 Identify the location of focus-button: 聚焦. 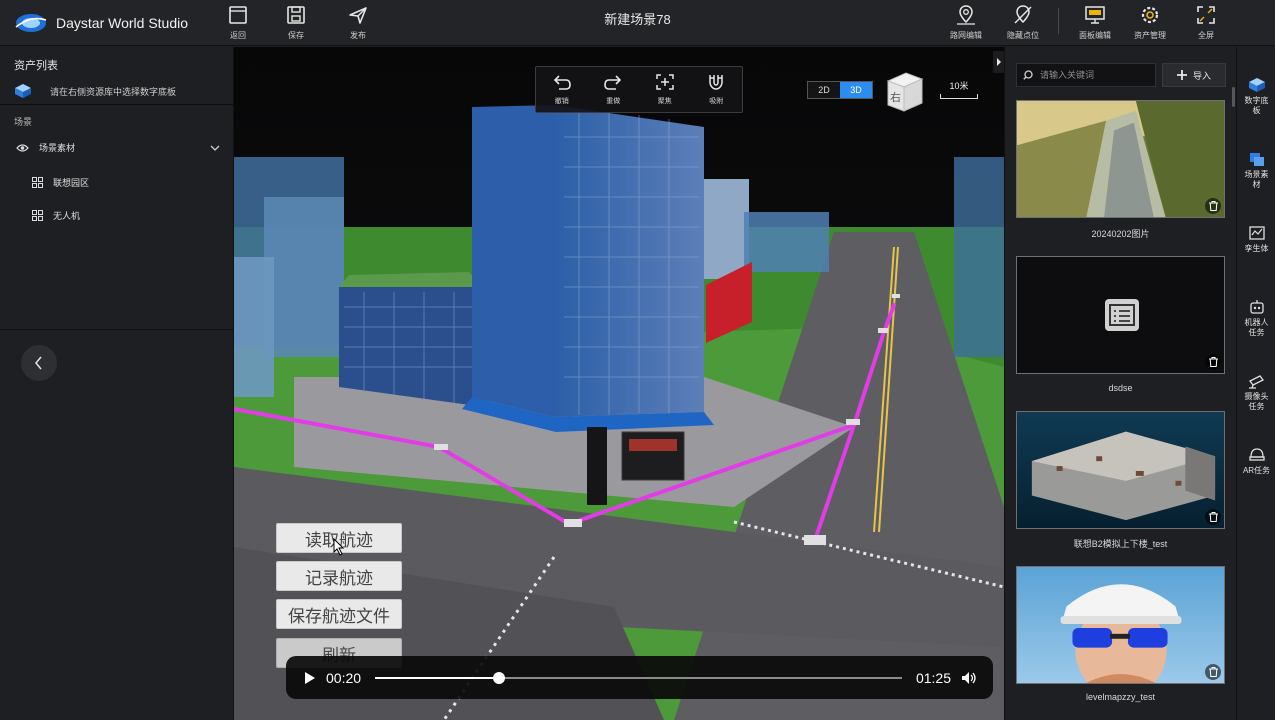
(665, 89).